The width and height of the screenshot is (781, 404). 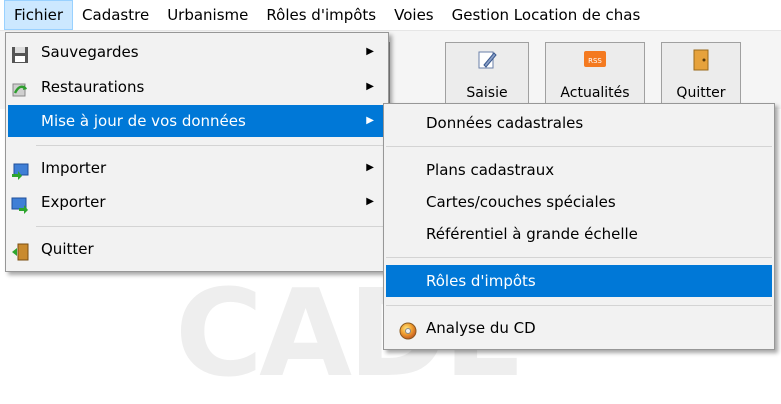 What do you see at coordinates (143, 121) in the screenshot?
I see `menu-item-label: Mise à jour de vos données` at bounding box center [143, 121].